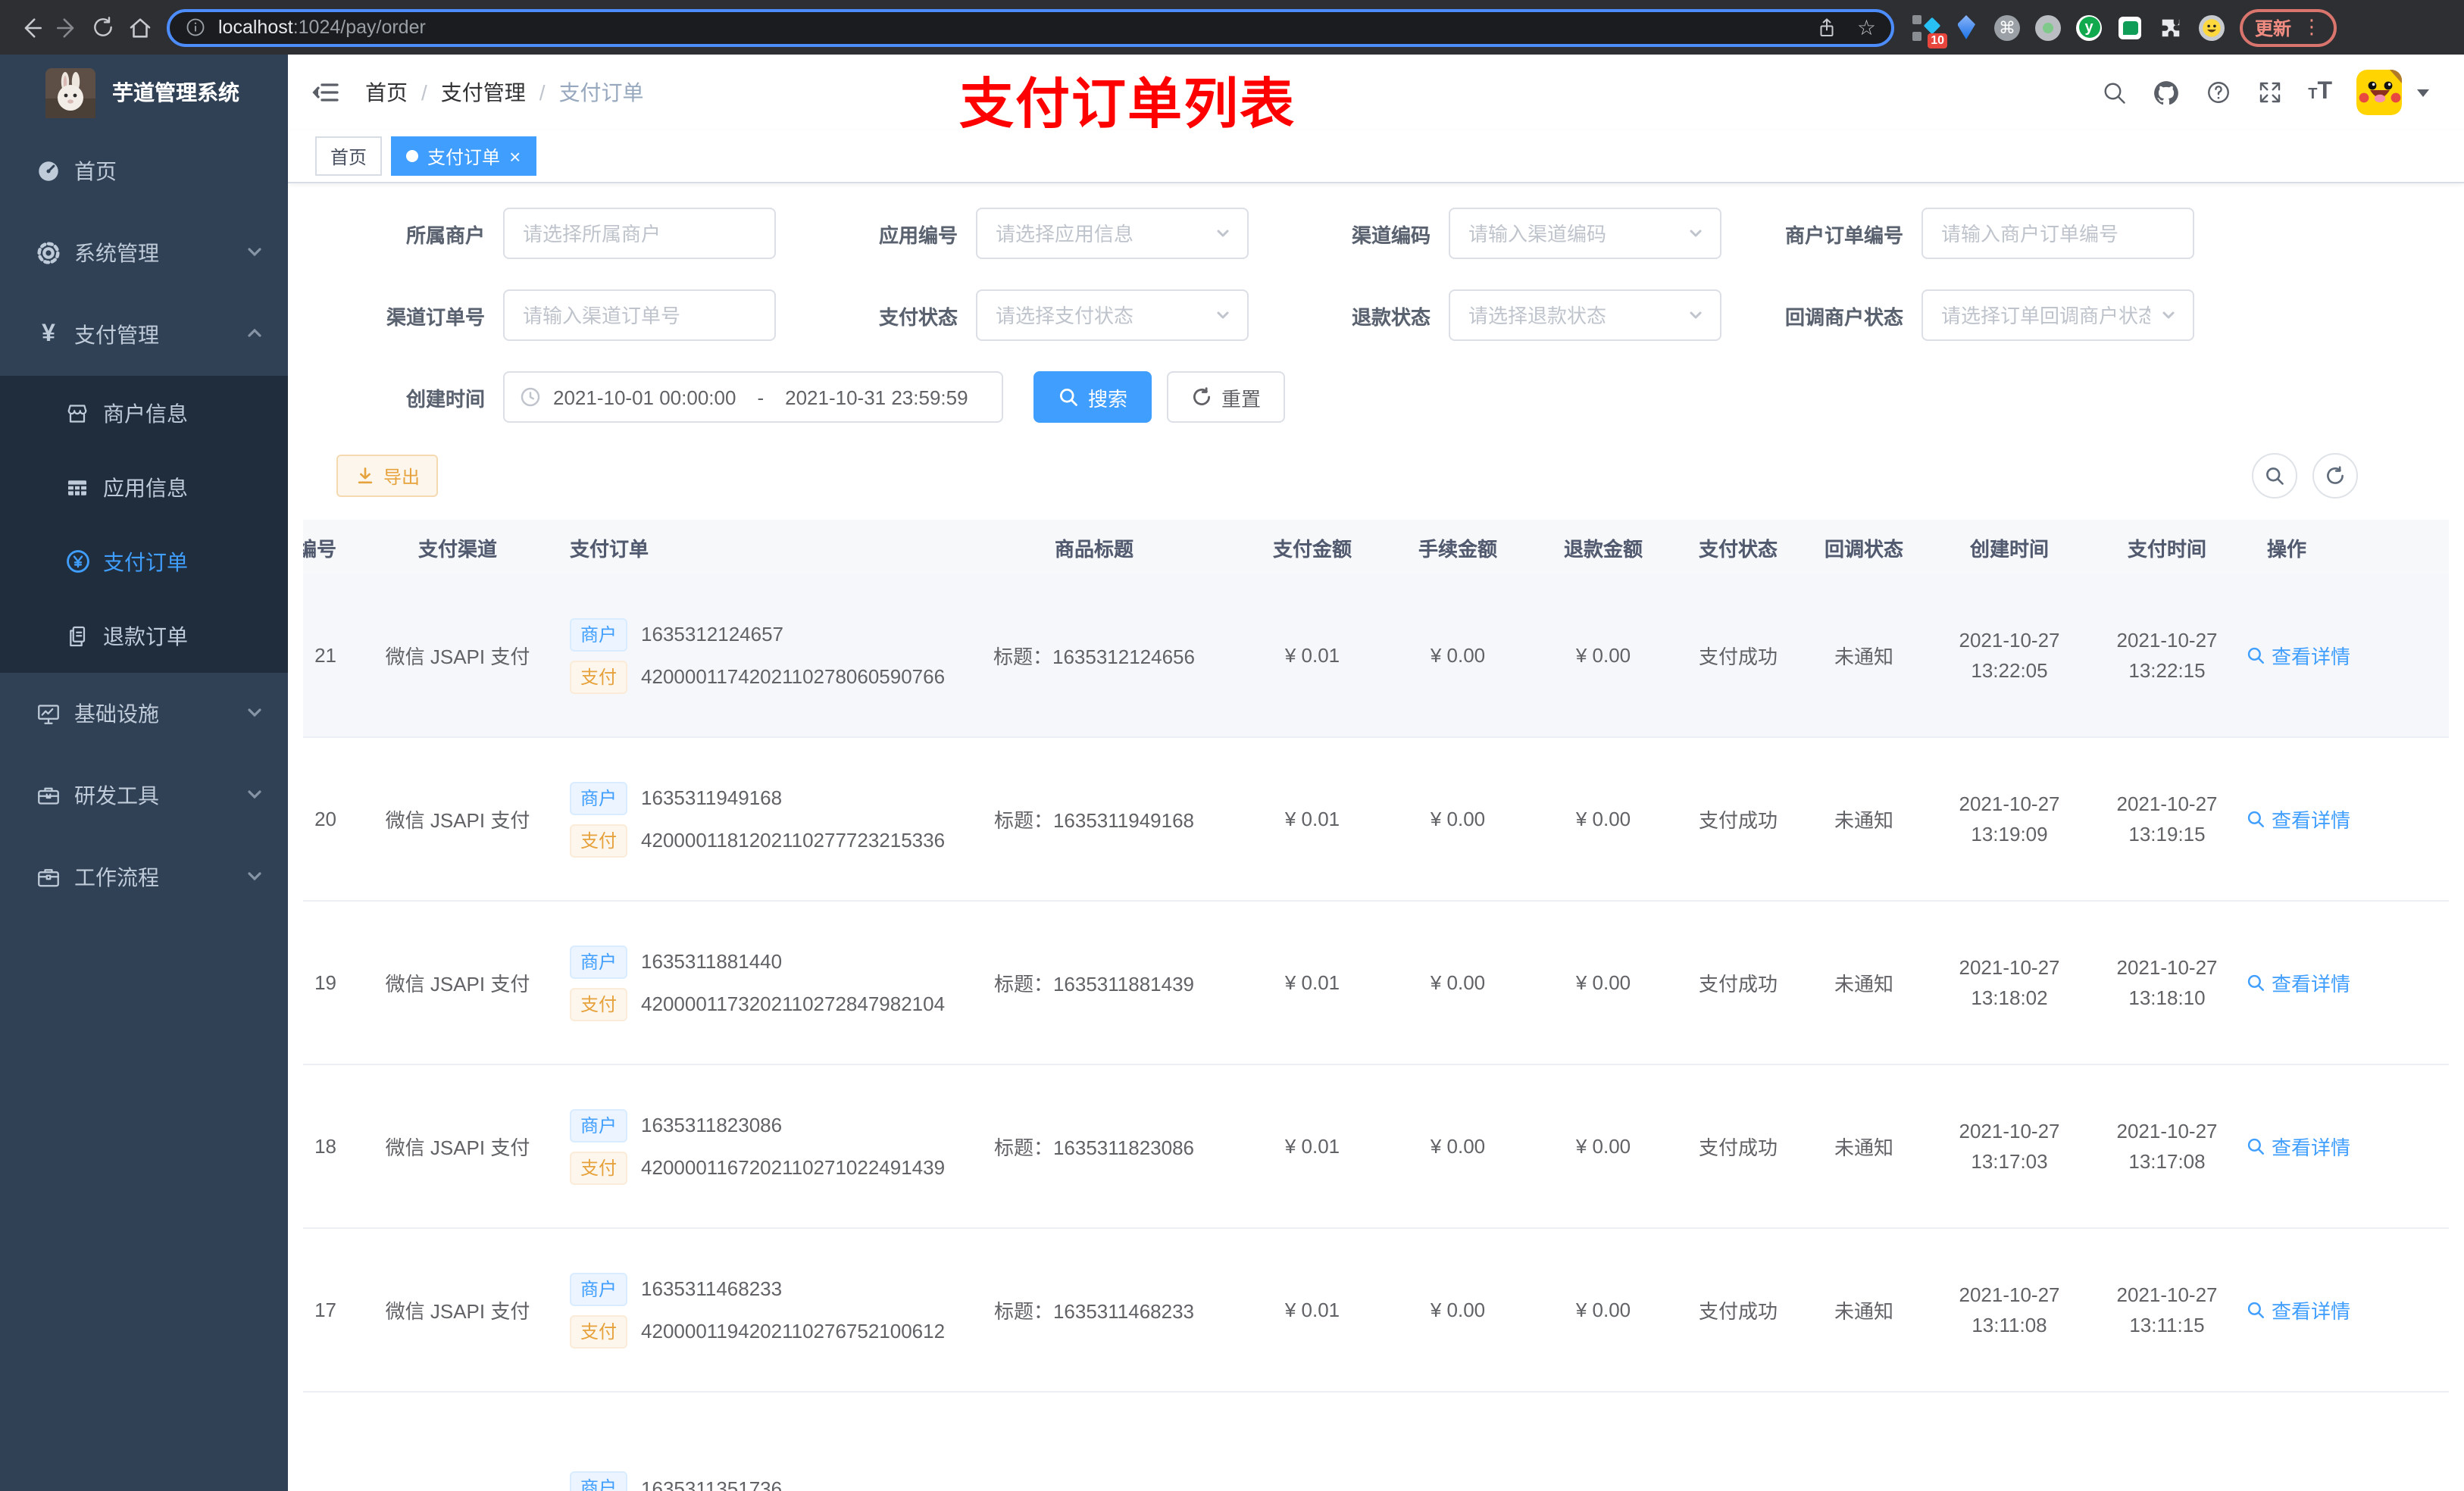 Image resolution: width=2464 pixels, height=1491 pixels. Describe the element at coordinates (2212, 27) in the screenshot. I see `extension-emoji-icon` at that location.